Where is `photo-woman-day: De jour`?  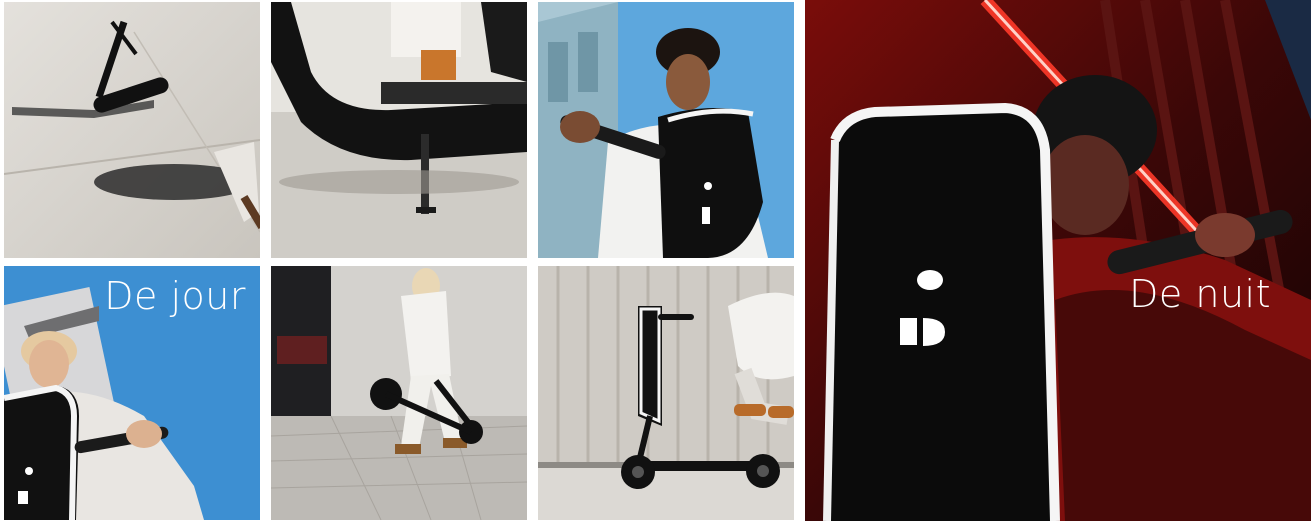
photo-woman-day: De jour is located at coordinates (132, 393).